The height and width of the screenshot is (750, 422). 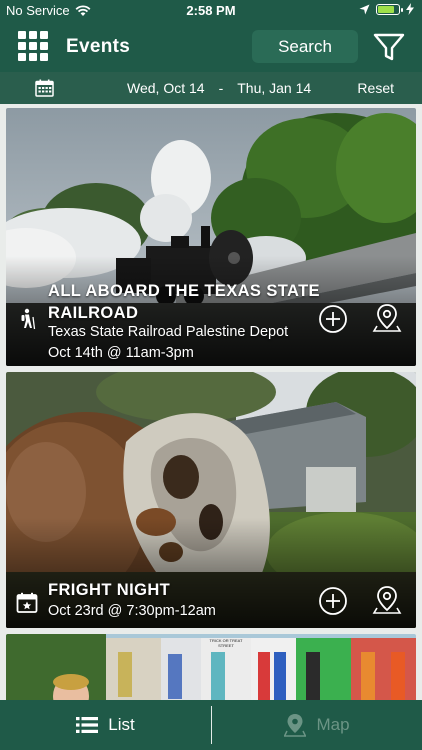 I want to click on event-title-line1: ALL ABOARD THE TEXAS STATE, so click(x=184, y=291).